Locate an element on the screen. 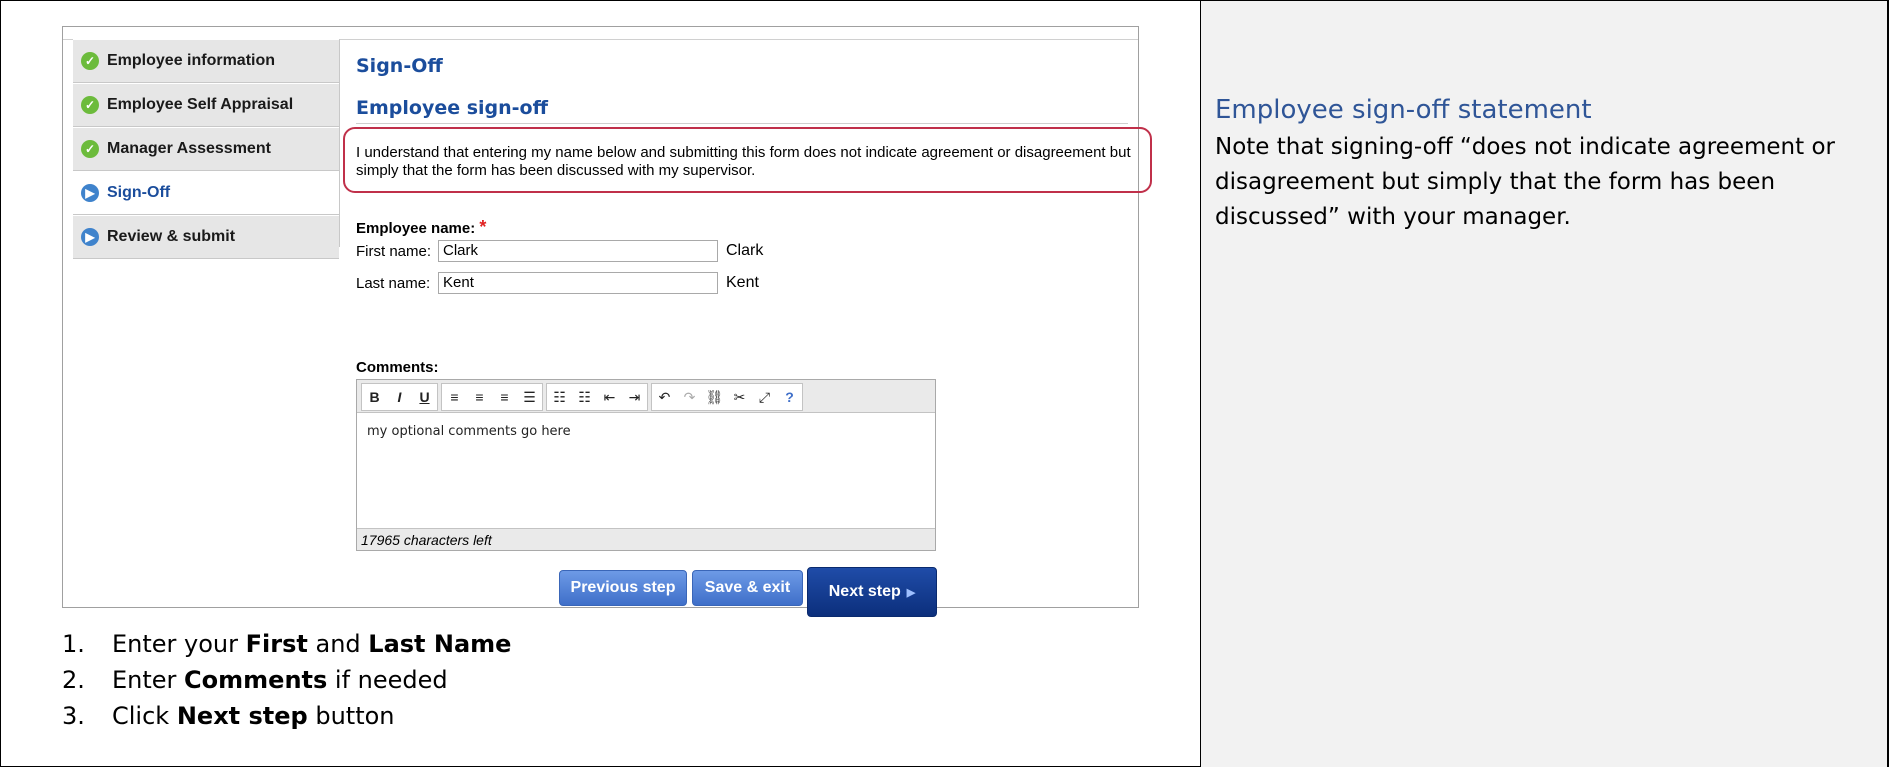 Image resolution: width=1889 pixels, height=767 pixels. redo-icon: ↷ is located at coordinates (689, 397).